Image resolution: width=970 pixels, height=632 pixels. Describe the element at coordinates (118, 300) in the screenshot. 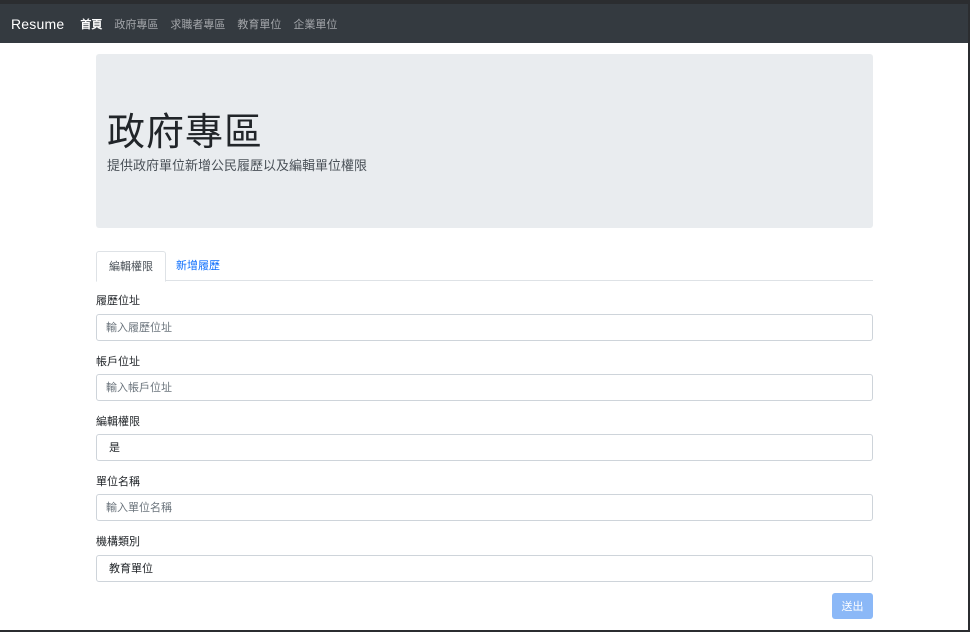

I see `resume-address-label: 履歷位址` at that location.